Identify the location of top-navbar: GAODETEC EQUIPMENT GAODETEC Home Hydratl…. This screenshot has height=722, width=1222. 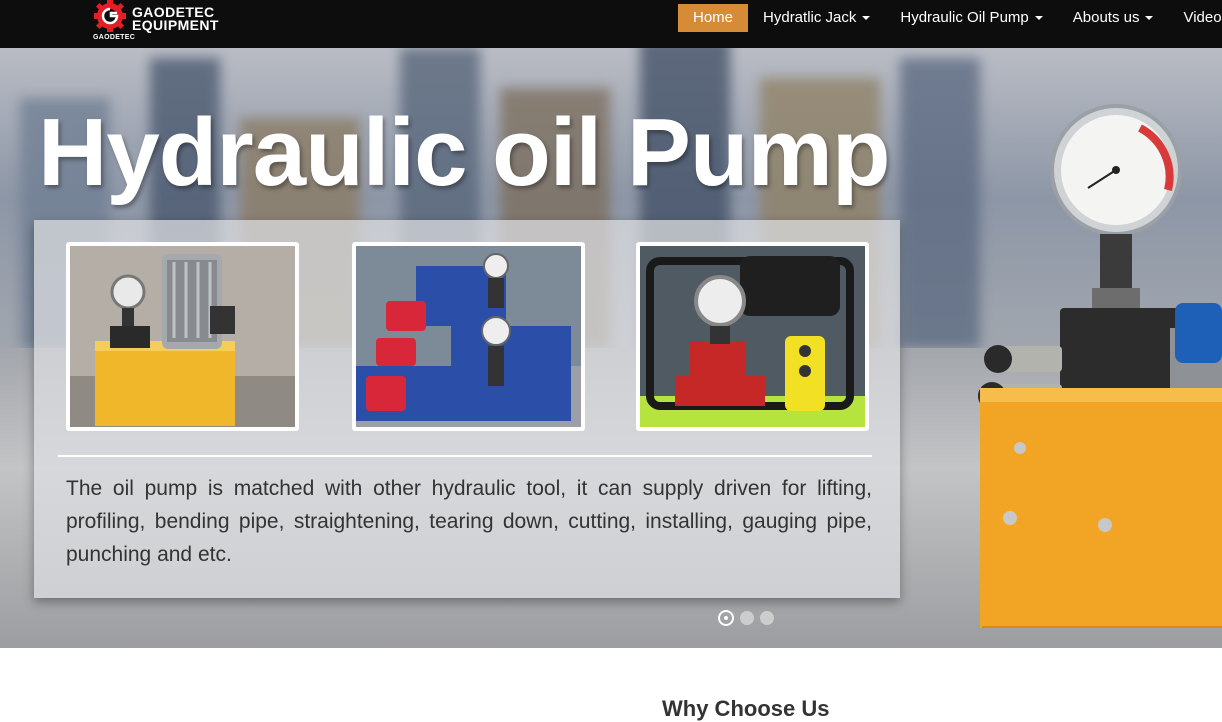
(611, 24).